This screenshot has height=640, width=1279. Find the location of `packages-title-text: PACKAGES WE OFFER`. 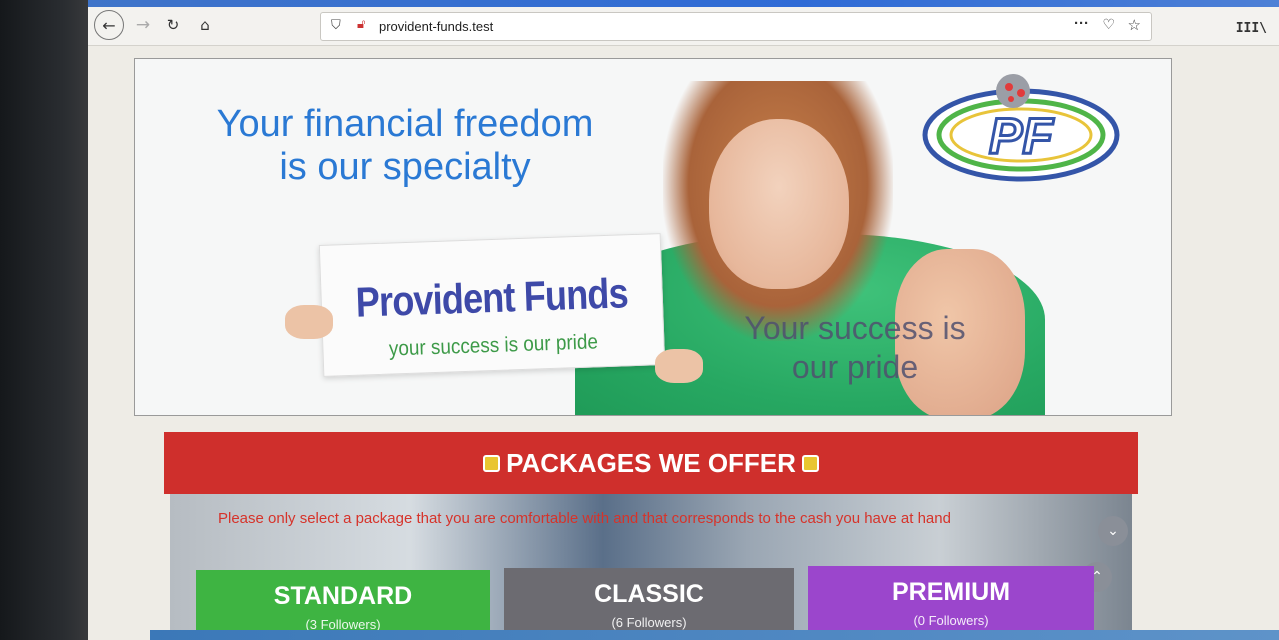

packages-title-text: PACKAGES WE OFFER is located at coordinates (651, 463).